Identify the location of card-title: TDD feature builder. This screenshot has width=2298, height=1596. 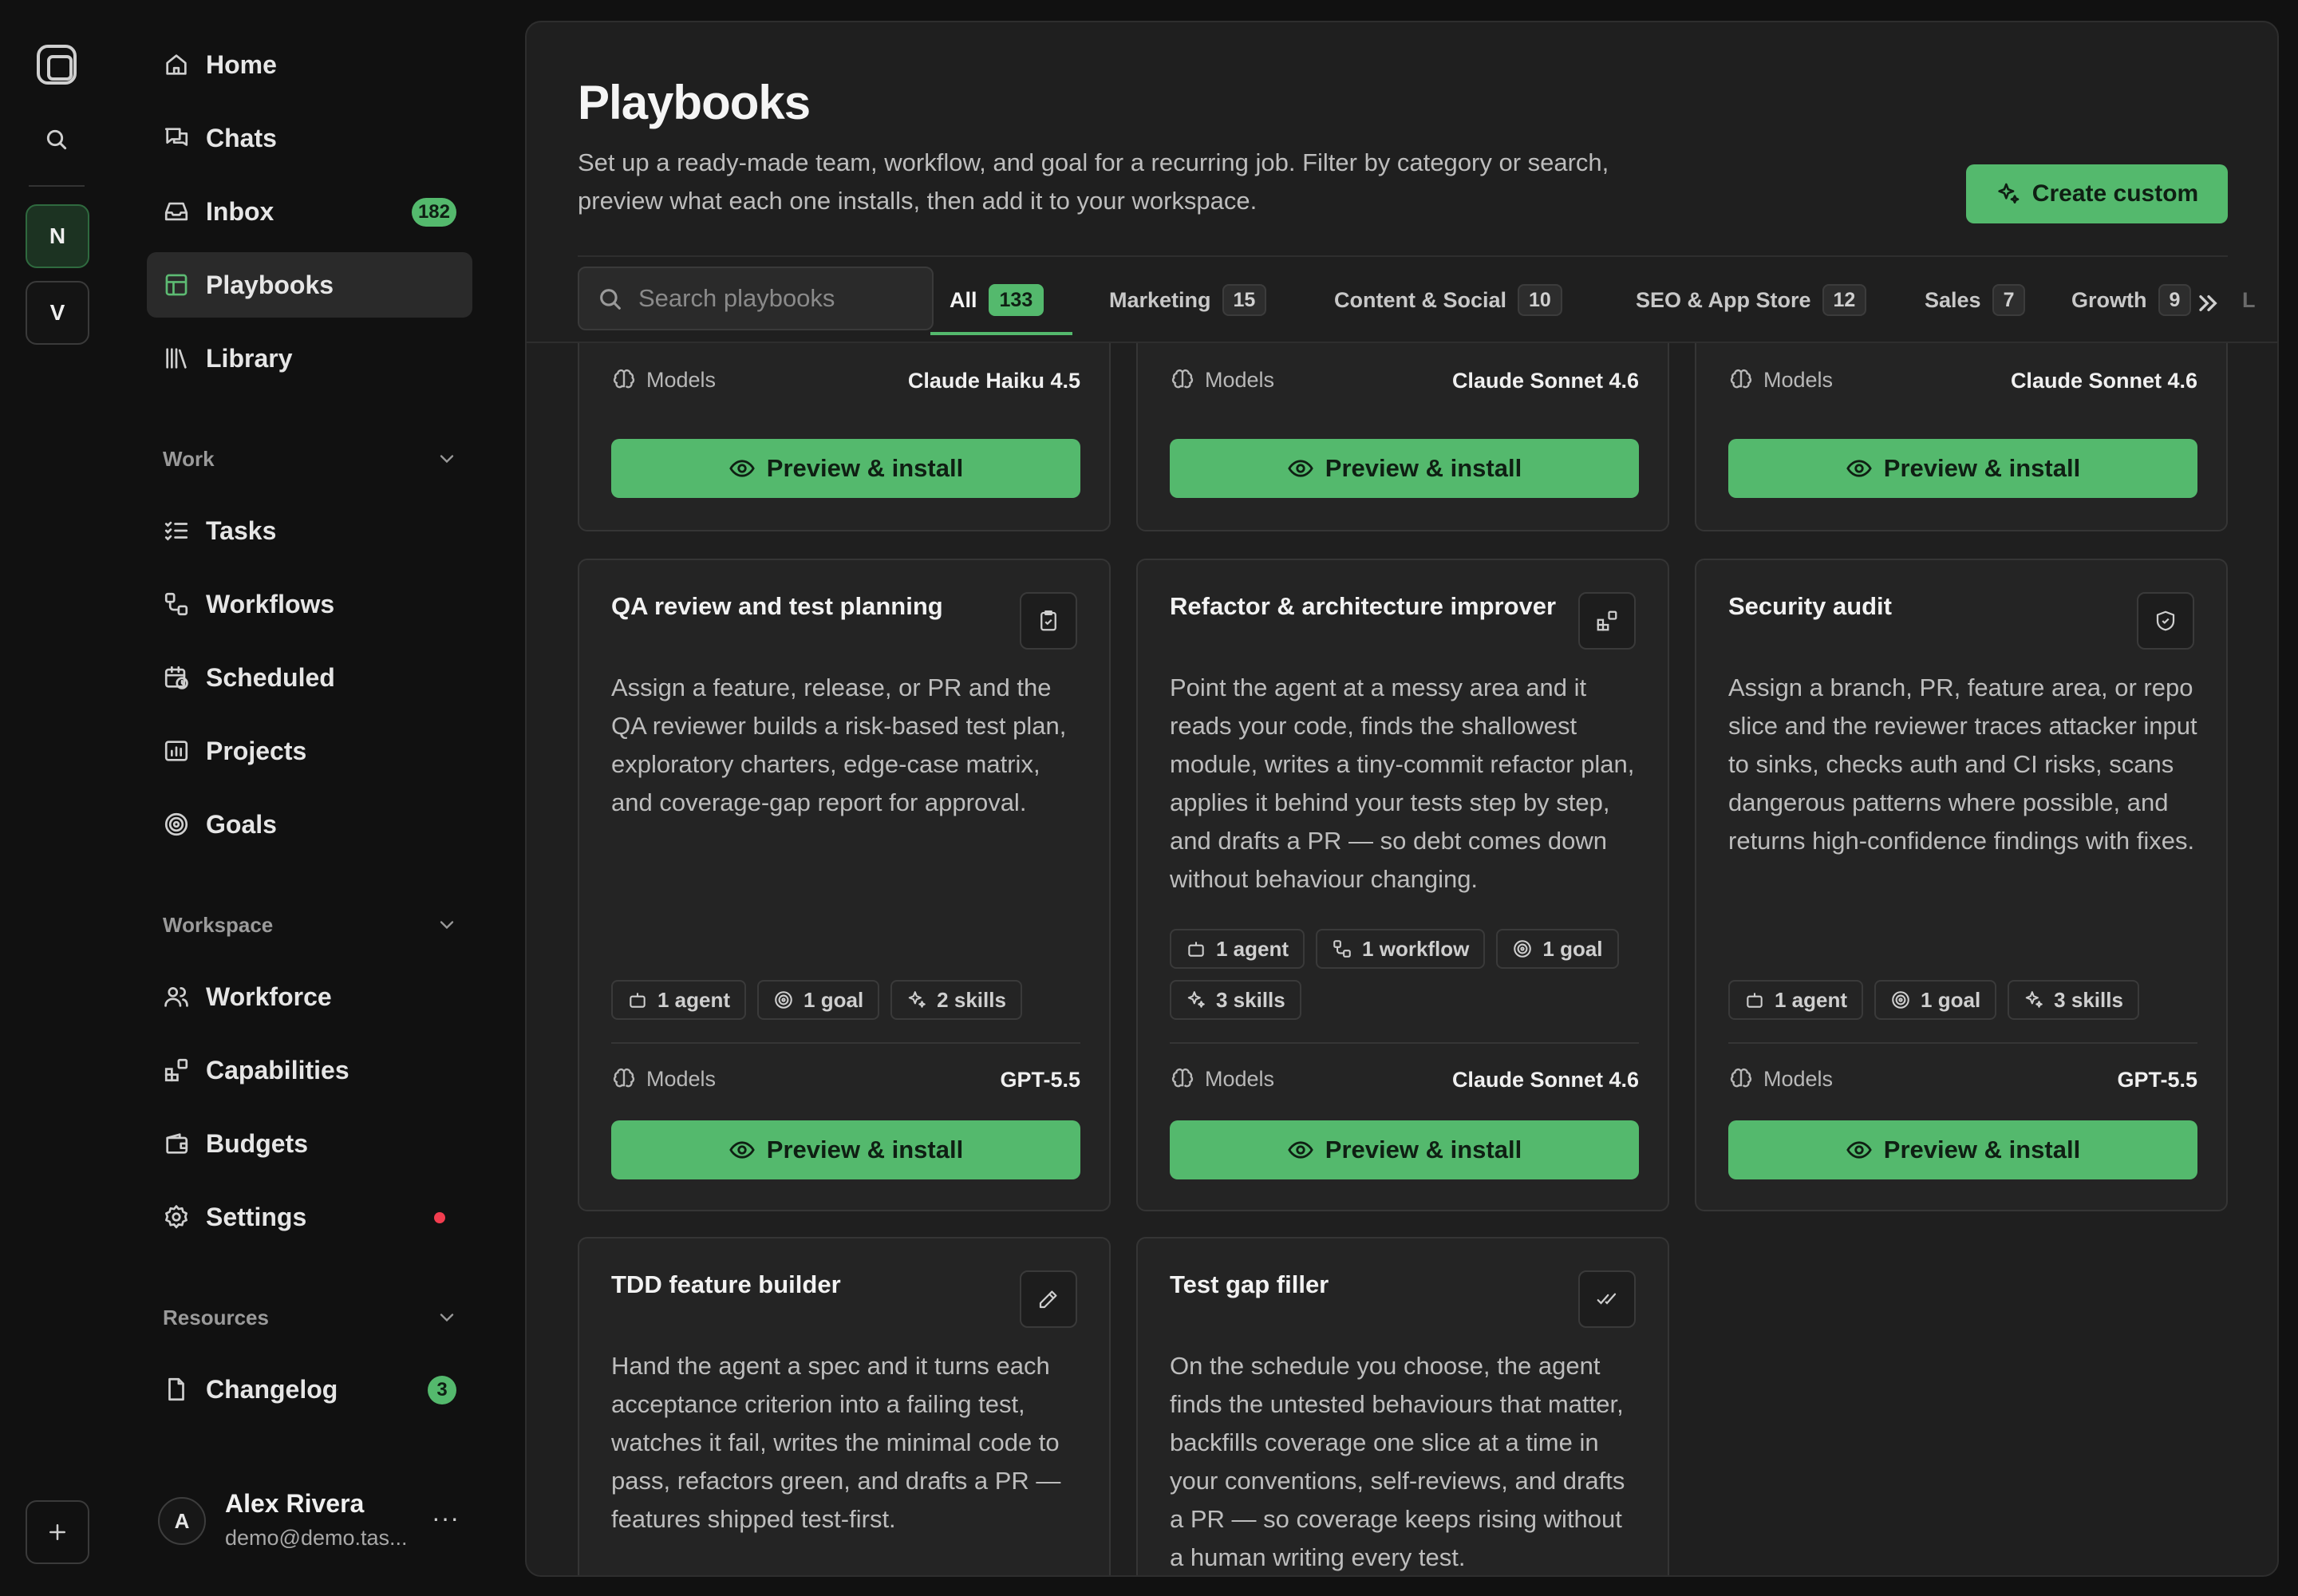
(726, 1284).